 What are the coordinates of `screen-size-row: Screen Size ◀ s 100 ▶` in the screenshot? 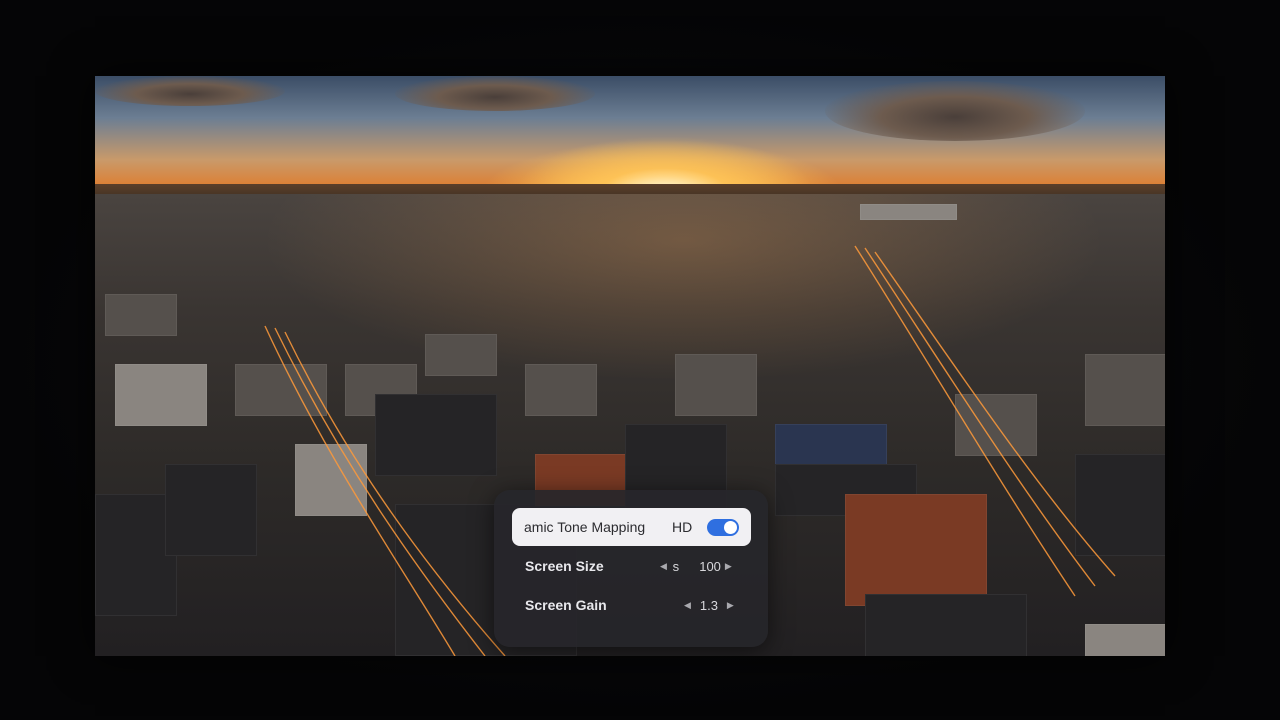 It's located at (632, 566).